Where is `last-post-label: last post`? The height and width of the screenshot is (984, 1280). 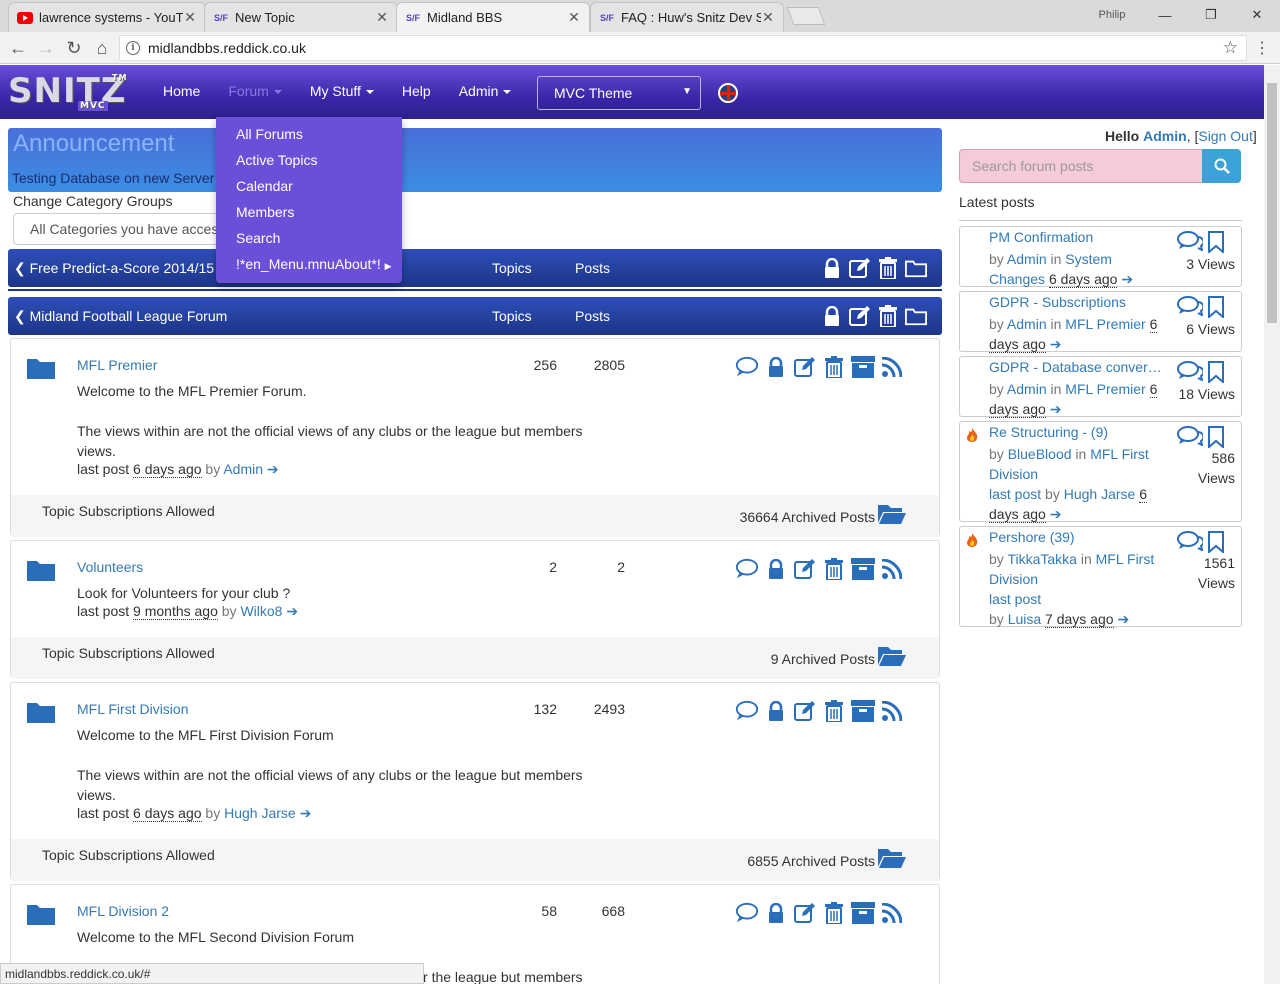 last-post-label: last post is located at coordinates (1015, 599).